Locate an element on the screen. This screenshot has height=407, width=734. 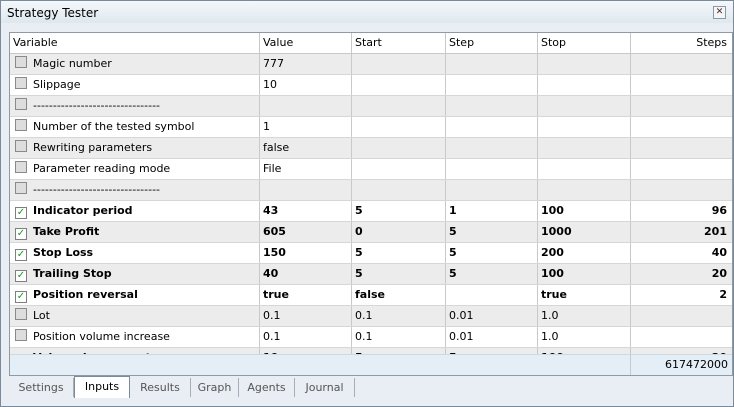
value-cell: 10 is located at coordinates (306, 85).